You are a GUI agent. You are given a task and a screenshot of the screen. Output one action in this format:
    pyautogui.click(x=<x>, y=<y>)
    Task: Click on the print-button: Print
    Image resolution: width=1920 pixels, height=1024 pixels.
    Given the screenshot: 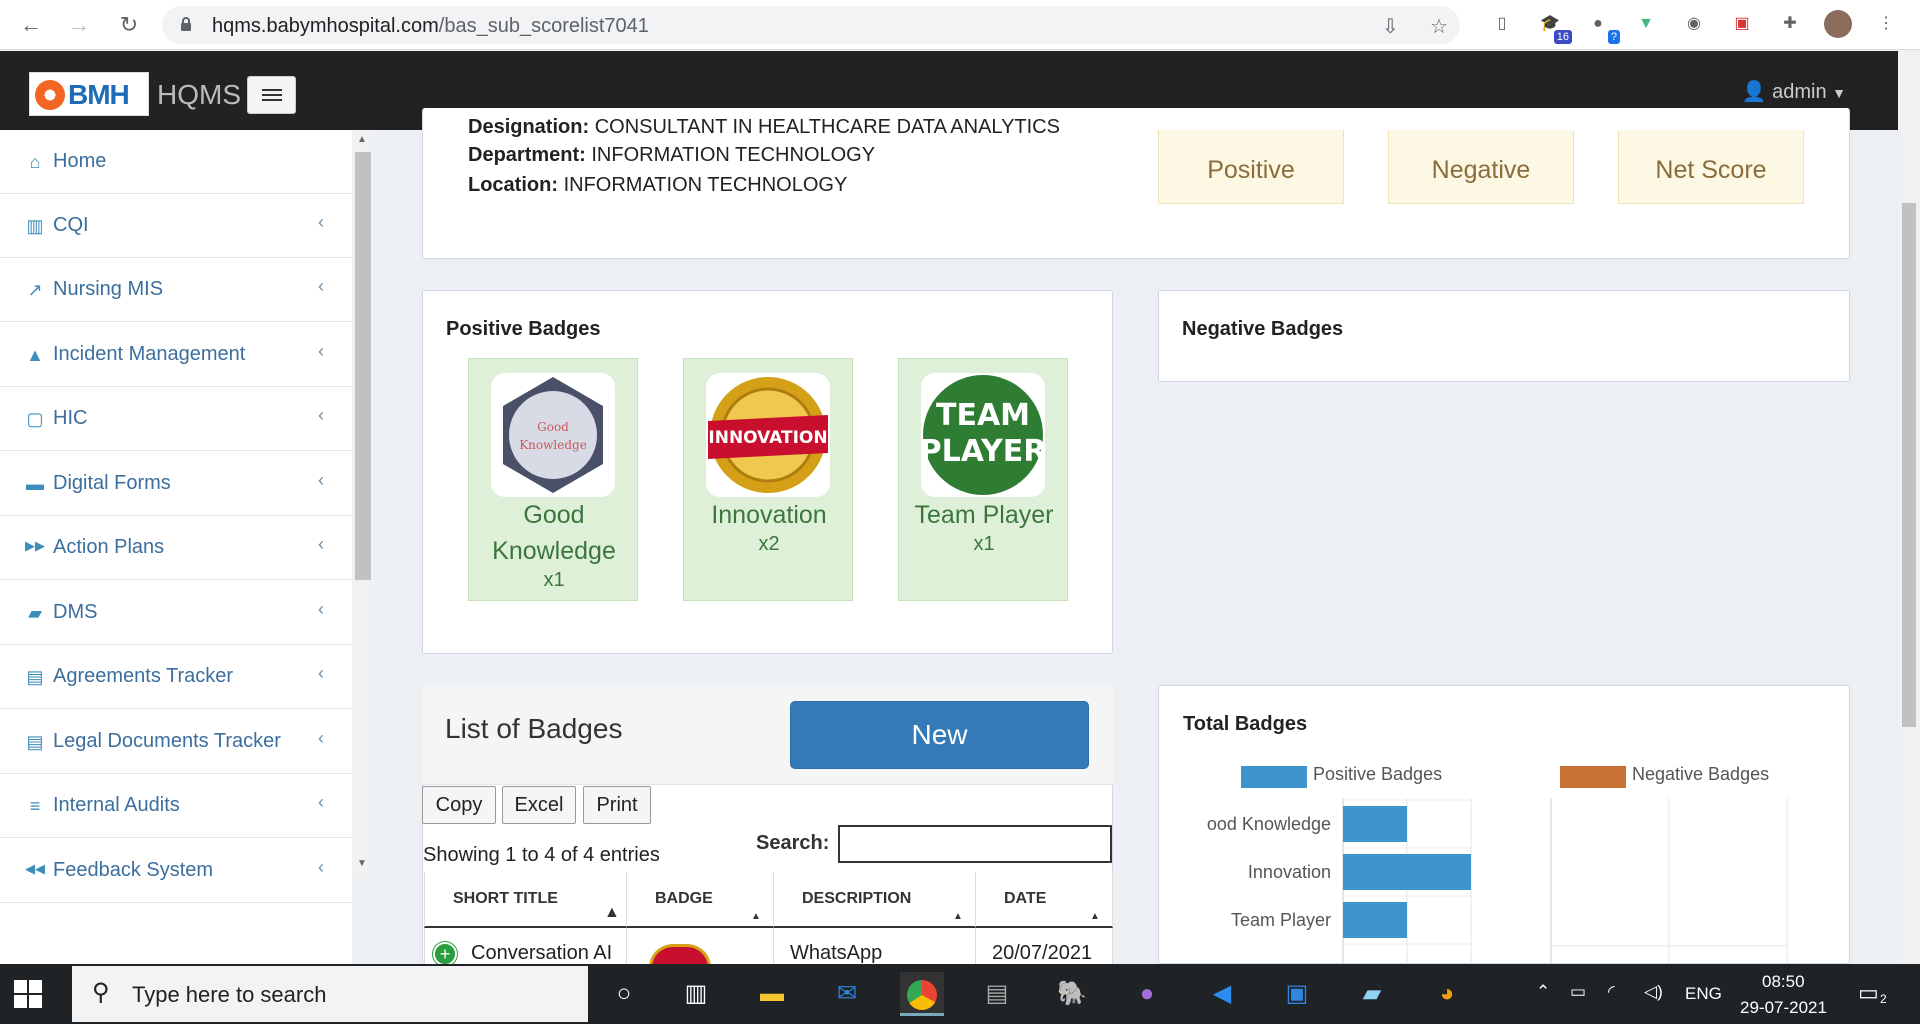 What is the action you would take?
    pyautogui.click(x=617, y=805)
    